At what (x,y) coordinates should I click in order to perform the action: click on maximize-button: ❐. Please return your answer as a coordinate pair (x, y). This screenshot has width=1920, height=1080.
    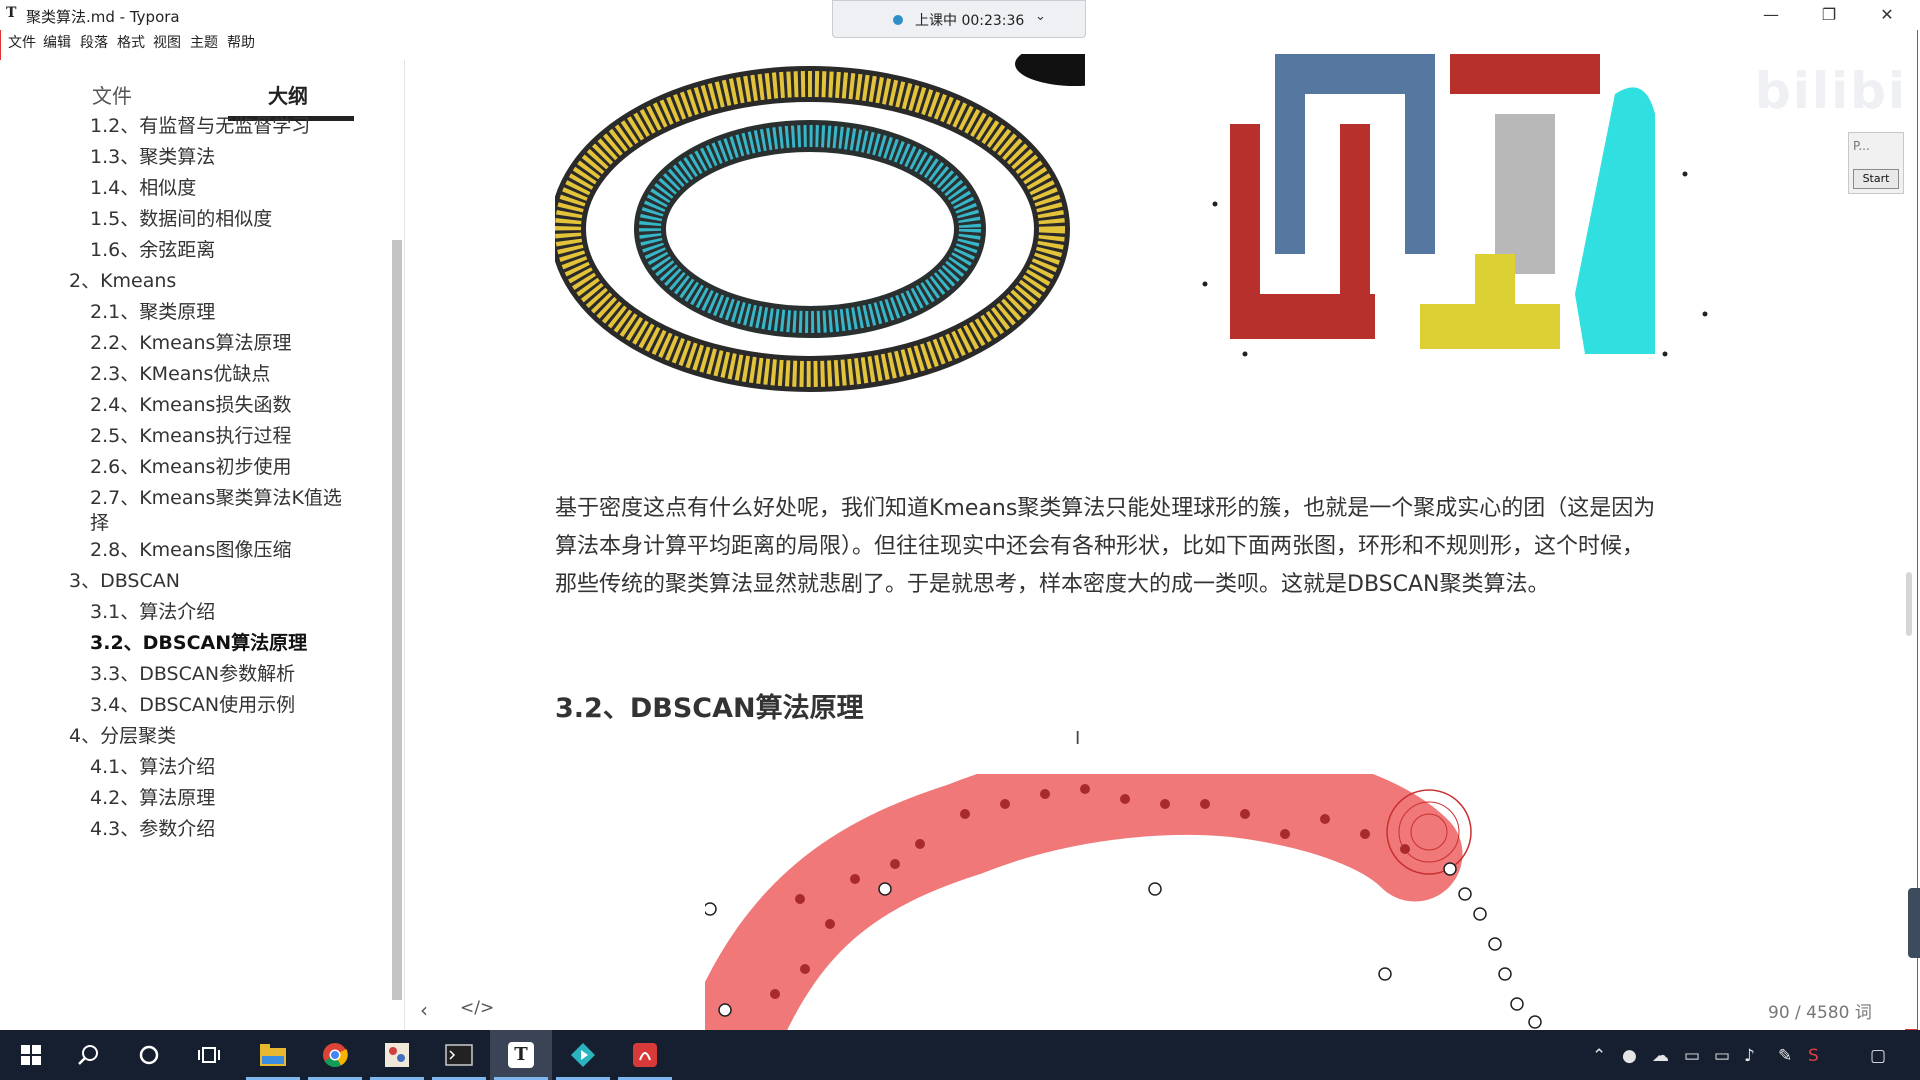
    Looking at the image, I should click on (1829, 15).